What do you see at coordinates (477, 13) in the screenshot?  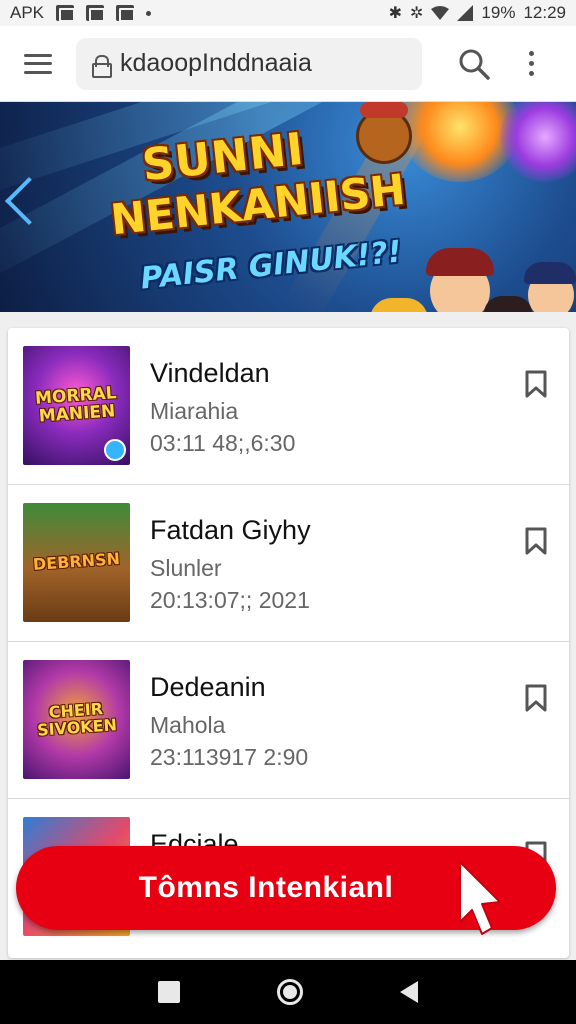 I see `status-right: ✱ ✲ 19% 12:29` at bounding box center [477, 13].